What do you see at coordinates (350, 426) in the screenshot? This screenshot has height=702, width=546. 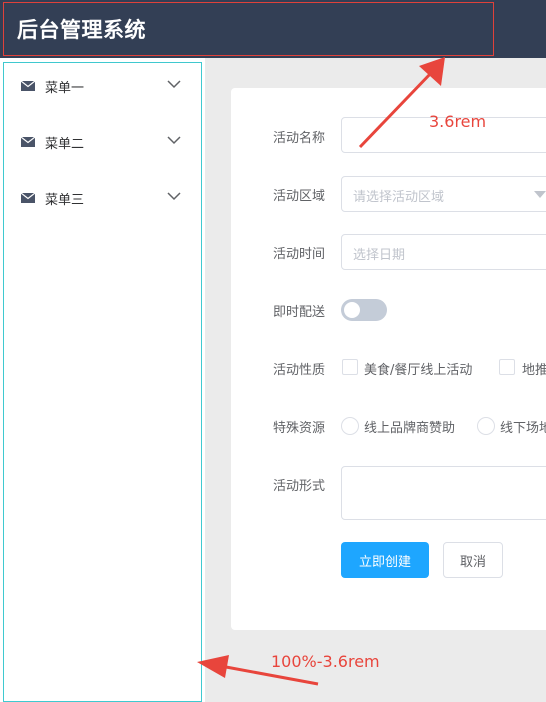 I see `resource-radio-online` at bounding box center [350, 426].